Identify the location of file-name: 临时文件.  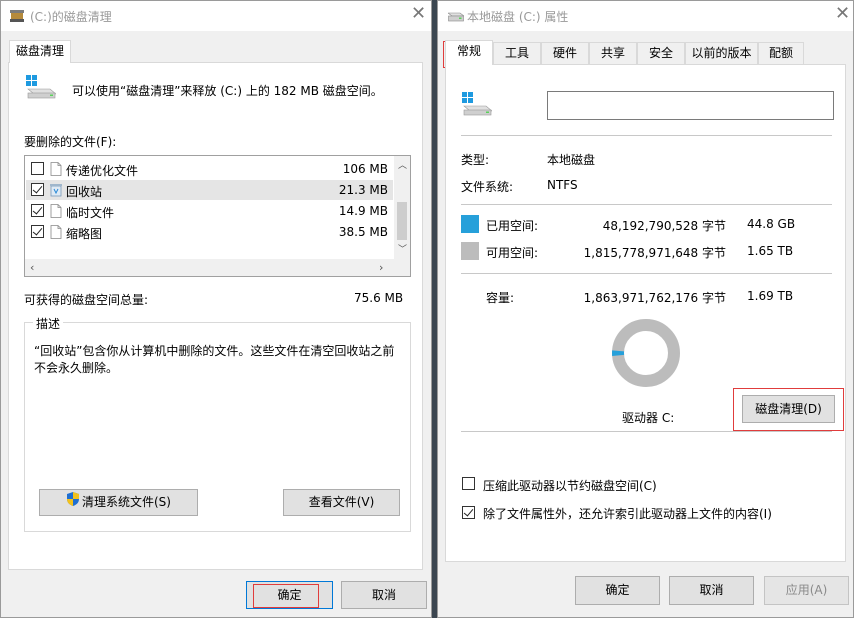
(90, 213).